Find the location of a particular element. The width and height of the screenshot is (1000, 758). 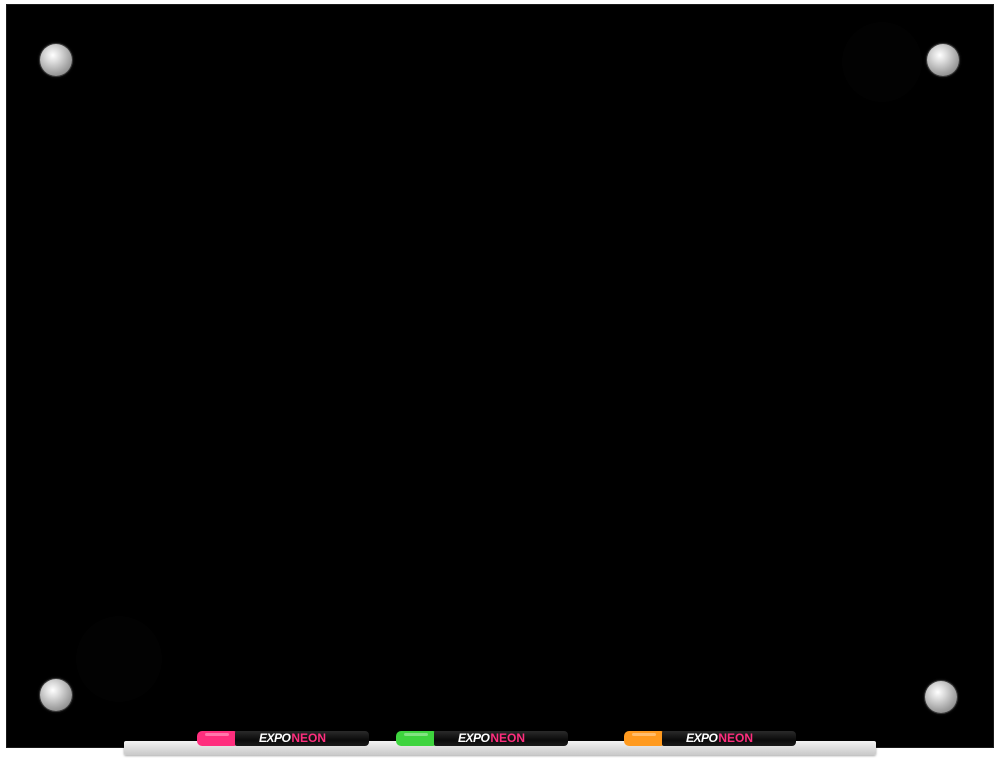

mounting-standoff-bottom-left is located at coordinates (56, 695).